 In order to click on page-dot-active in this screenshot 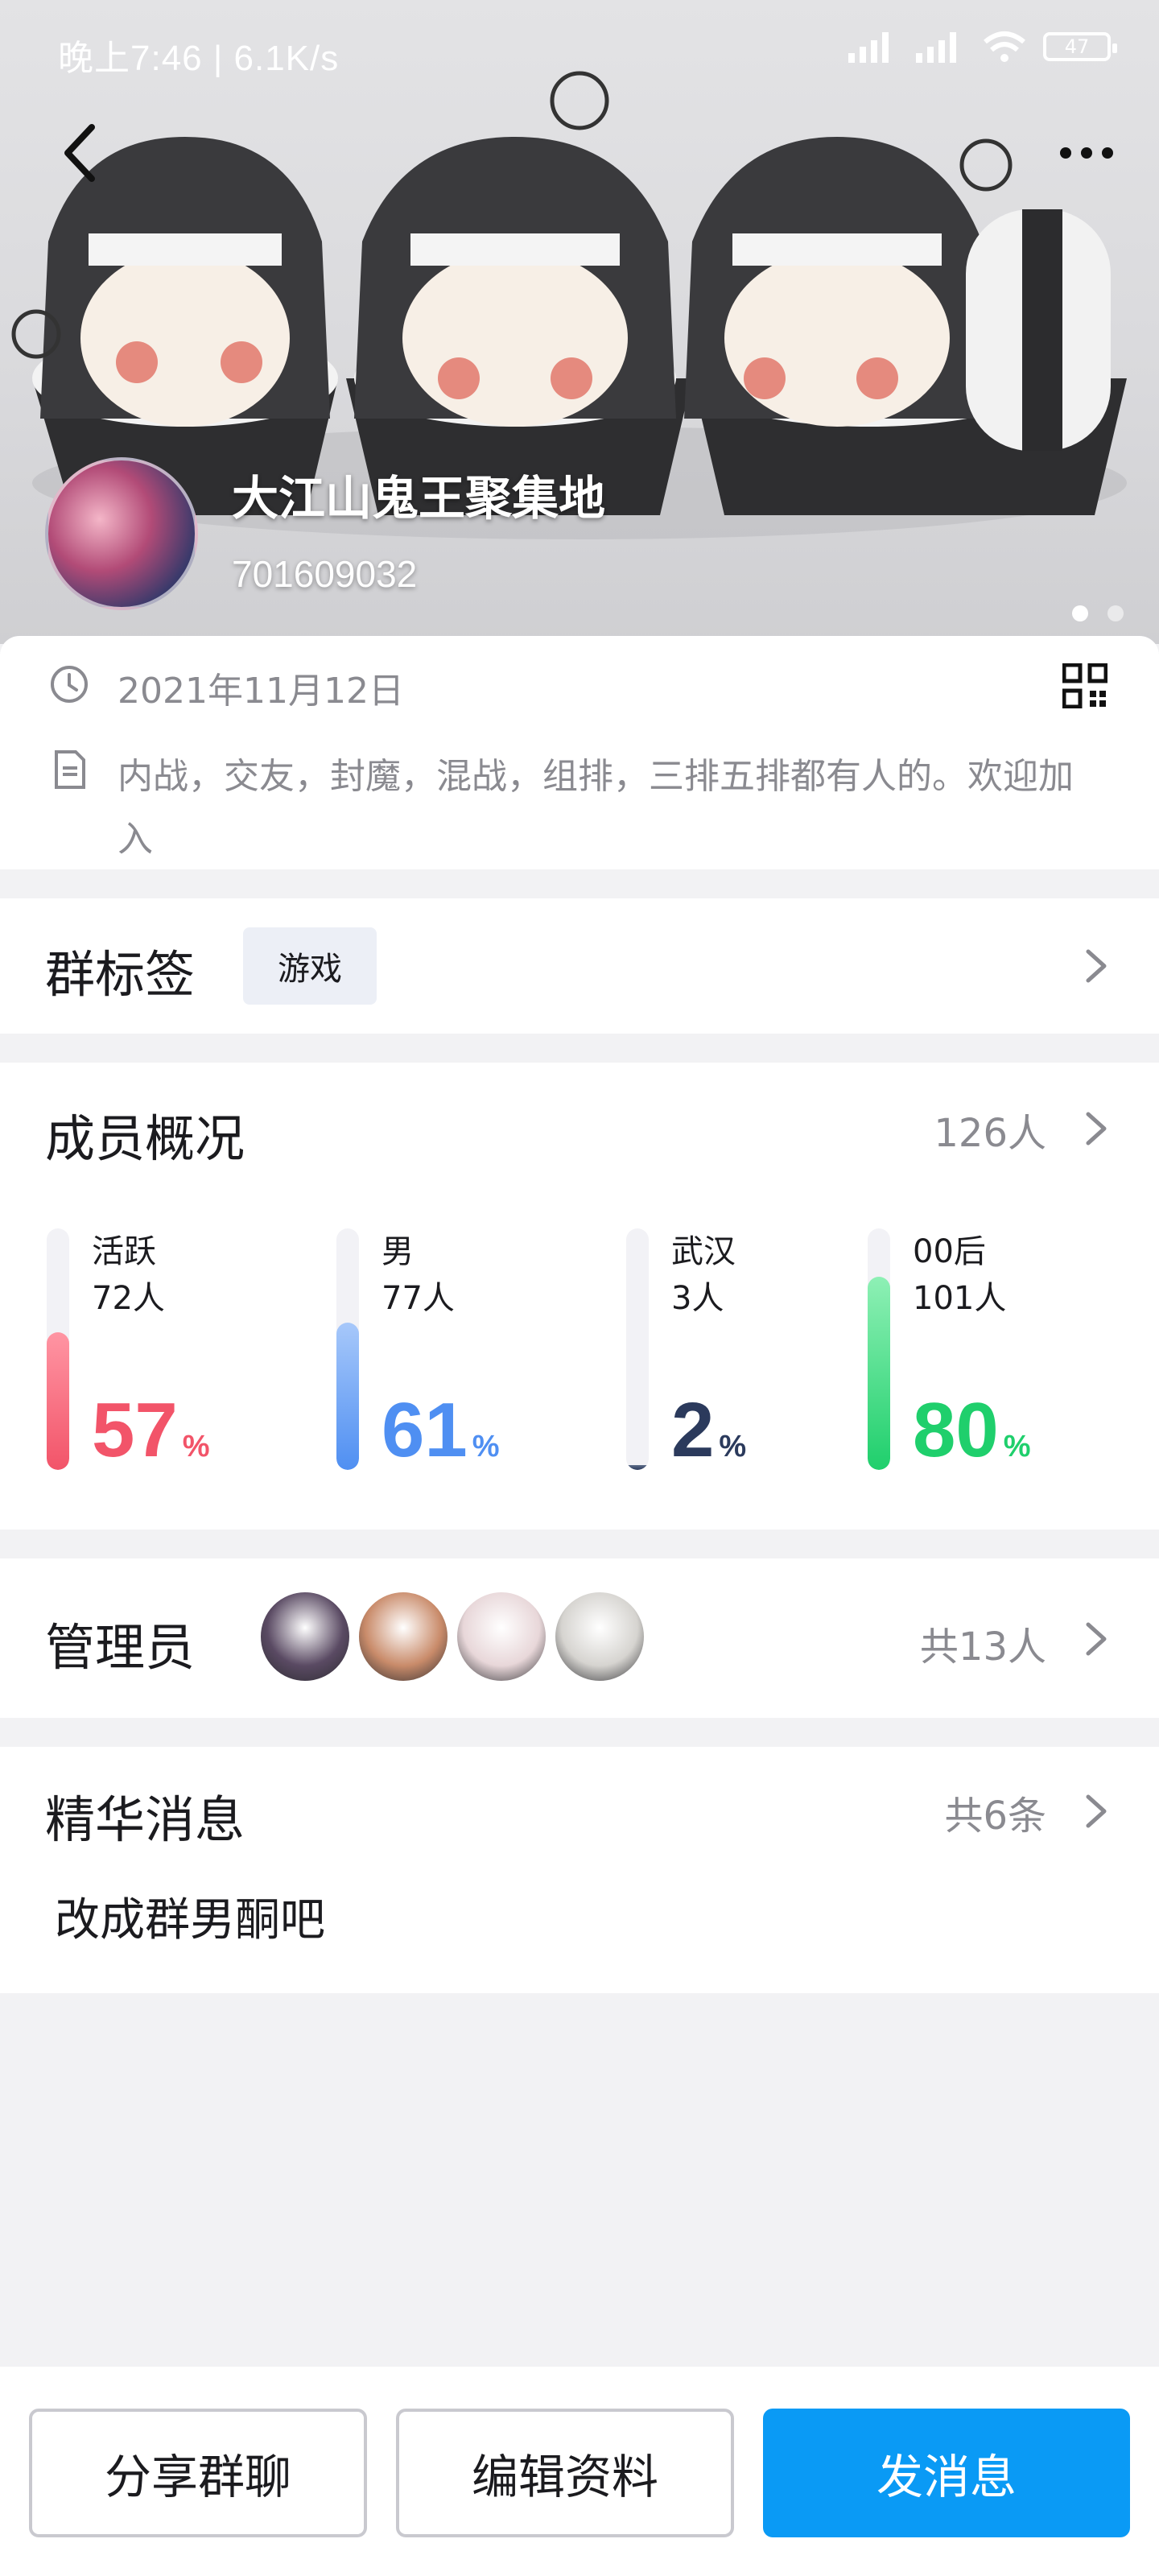, I will do `click(1080, 613)`.